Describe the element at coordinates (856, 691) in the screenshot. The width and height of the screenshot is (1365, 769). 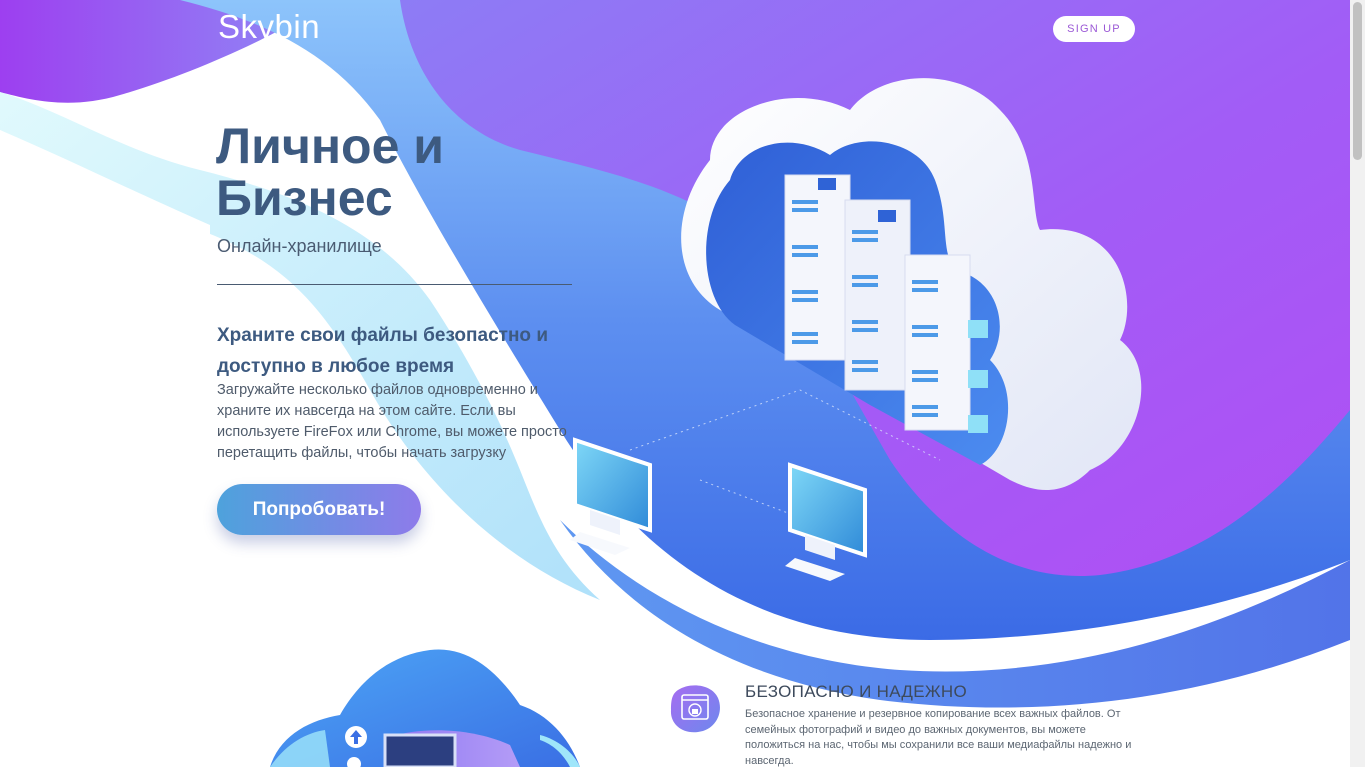
I see `secure-feature-title: БЕЗОПАСНО И НАДЕЖНО` at that location.